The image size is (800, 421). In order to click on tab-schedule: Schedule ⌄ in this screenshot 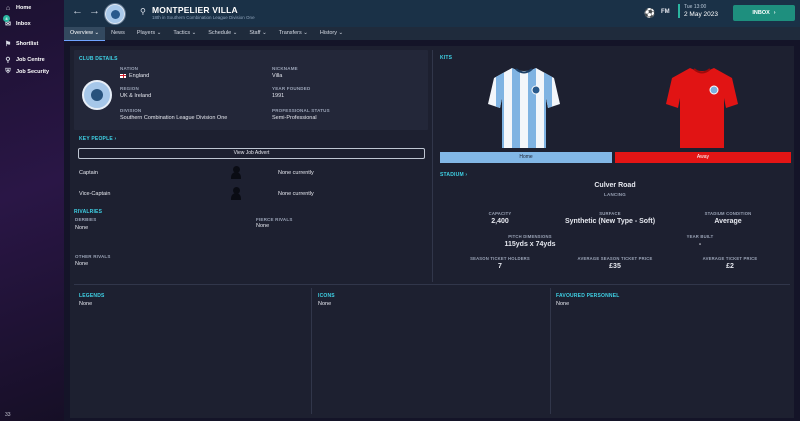, I will do `click(222, 33)`.